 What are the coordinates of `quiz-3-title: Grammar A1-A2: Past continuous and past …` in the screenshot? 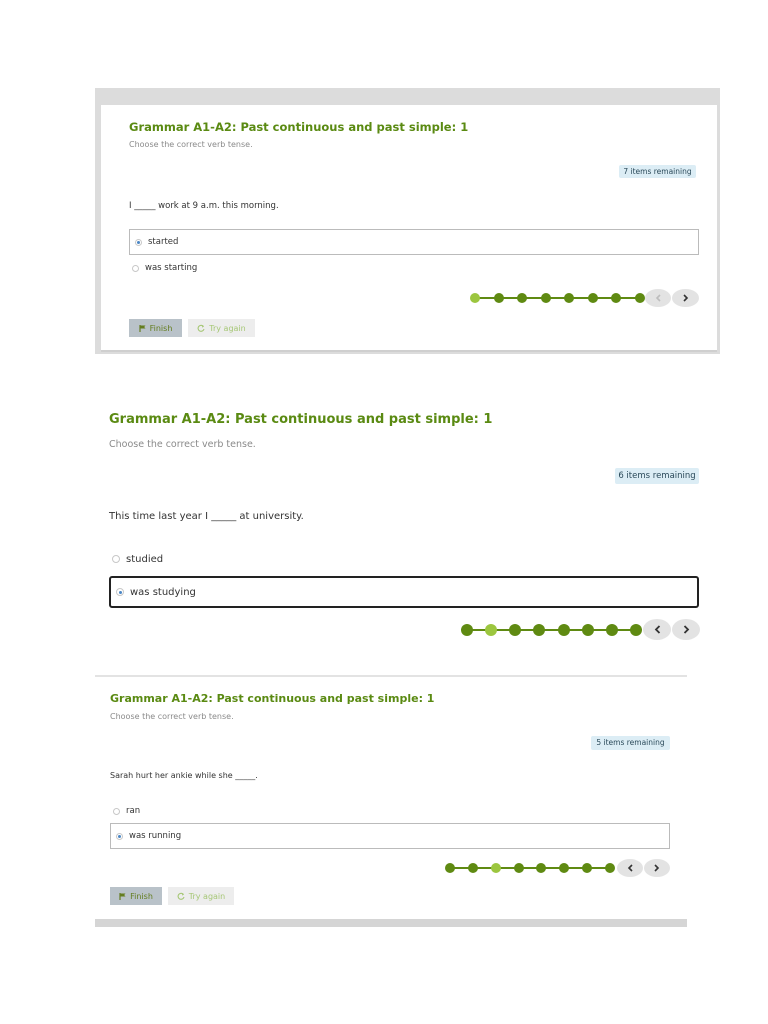 It's located at (272, 698).